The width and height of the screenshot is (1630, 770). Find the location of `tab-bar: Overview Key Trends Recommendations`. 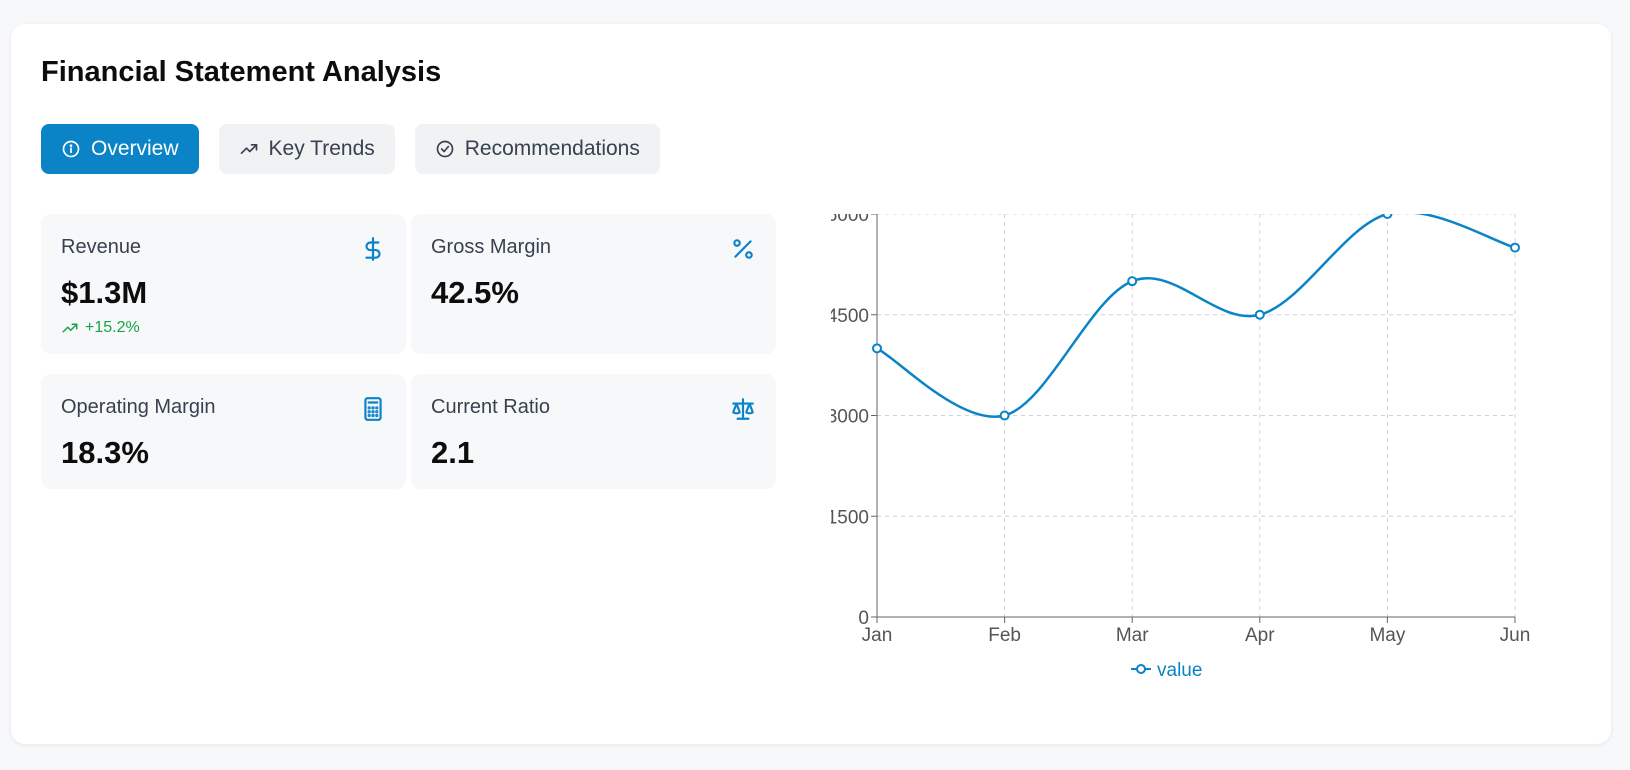

tab-bar: Overview Key Trends Recommendations is located at coordinates (350, 149).